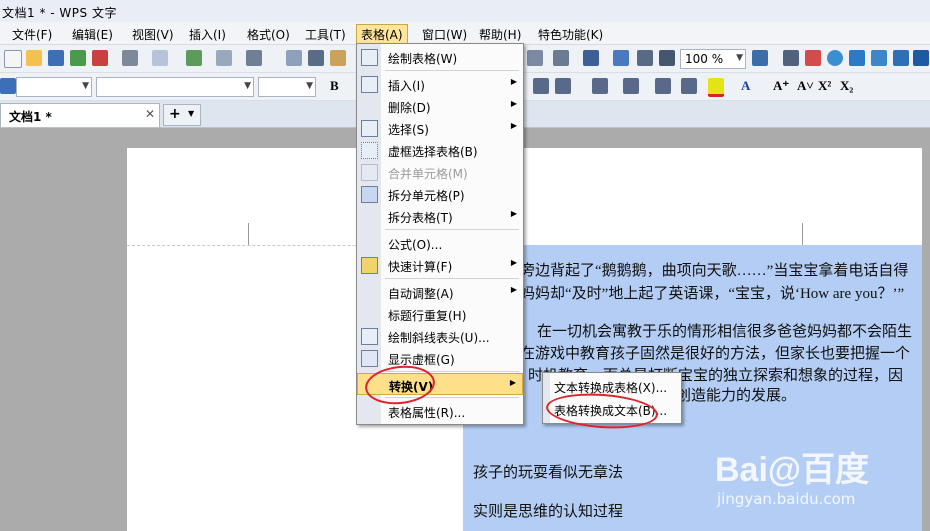 This screenshot has height=531, width=930. Describe the element at coordinates (130, 58) in the screenshot. I see `print-icon` at that location.